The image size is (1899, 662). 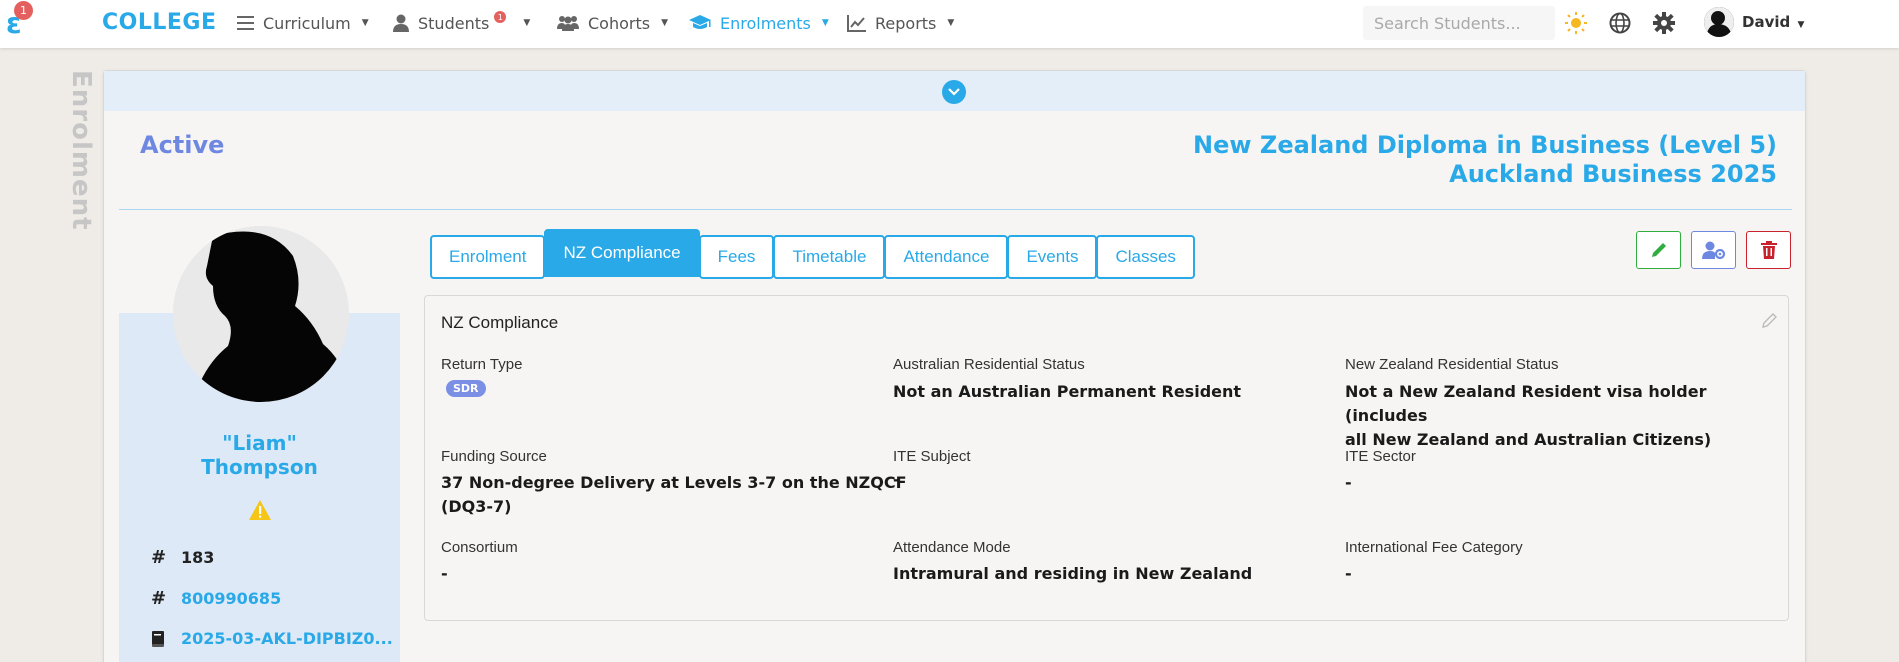 I want to click on card-header, so click(x=954, y=91).